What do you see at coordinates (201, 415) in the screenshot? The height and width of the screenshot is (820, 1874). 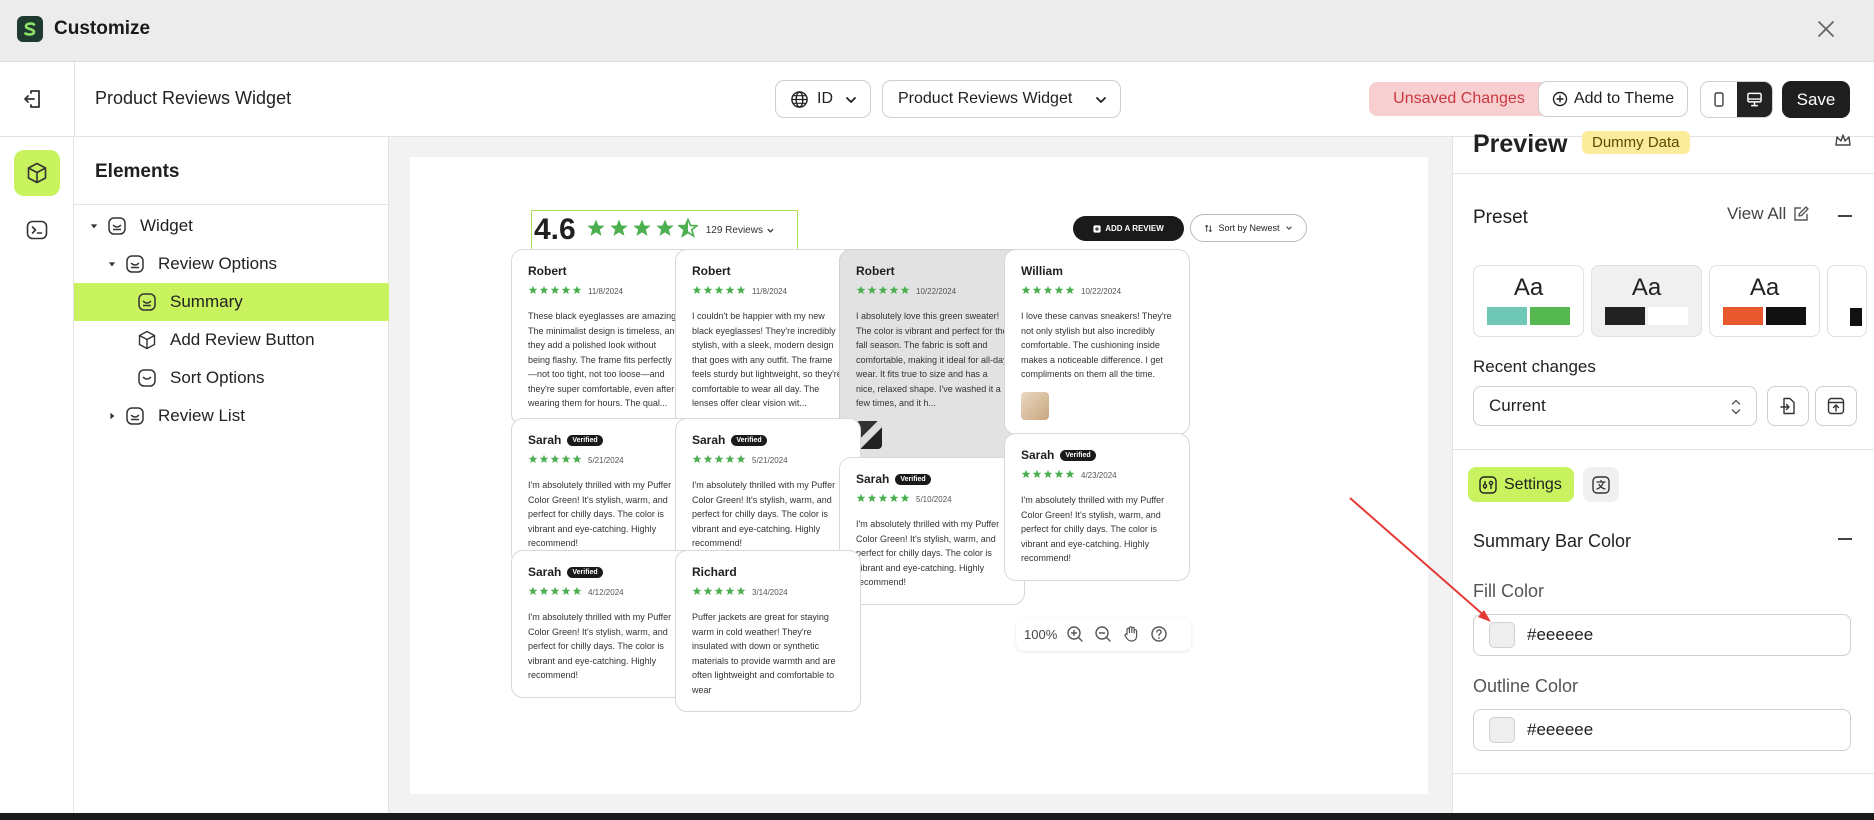 I see `tree-item-label: Review List` at bounding box center [201, 415].